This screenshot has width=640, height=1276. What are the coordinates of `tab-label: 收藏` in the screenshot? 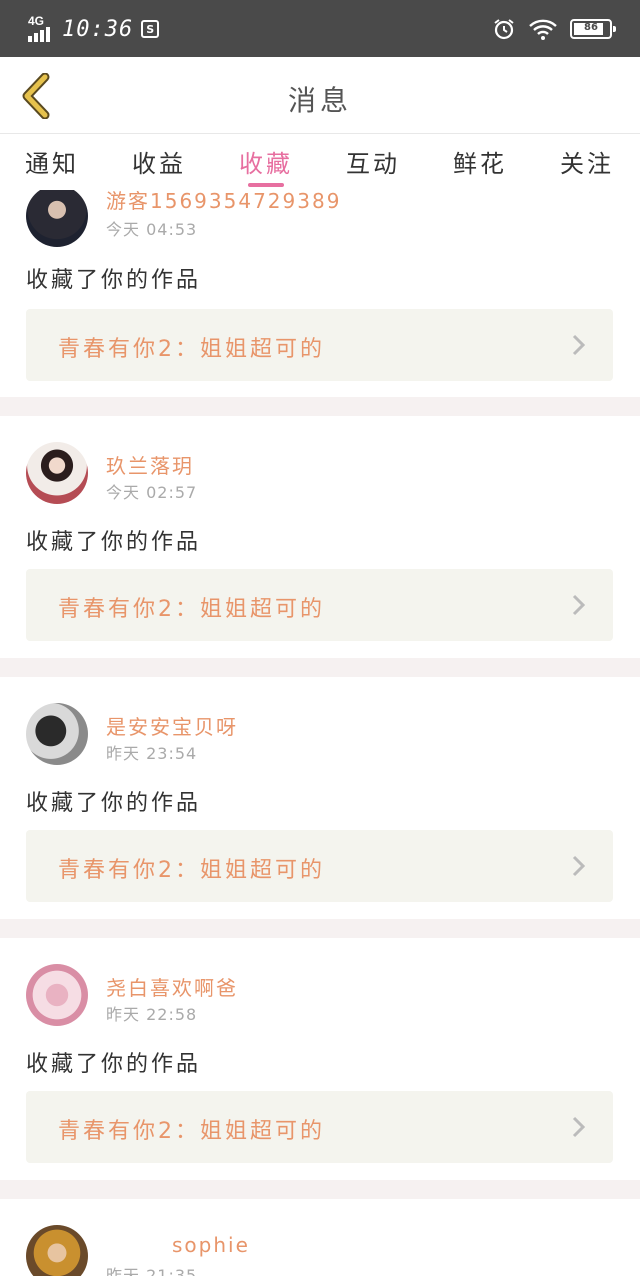 It's located at (266, 164).